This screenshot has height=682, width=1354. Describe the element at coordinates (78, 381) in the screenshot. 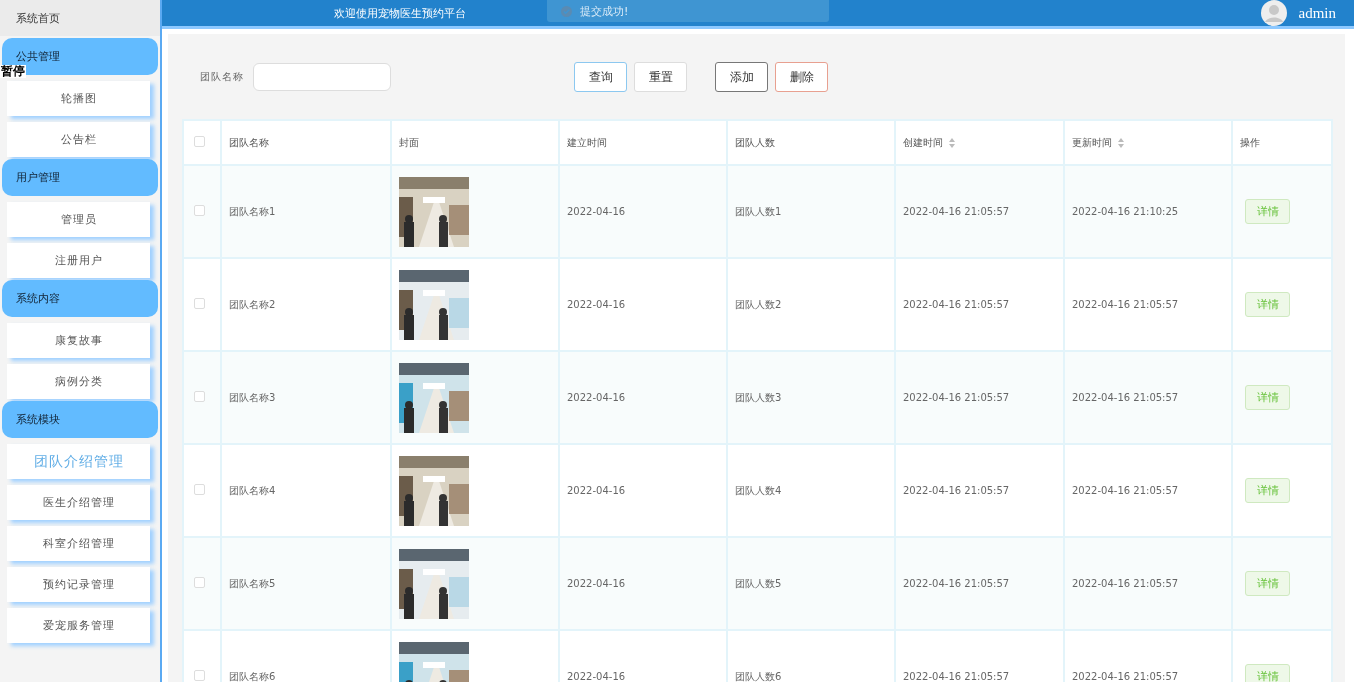

I see `menu-item: 病例分类` at that location.